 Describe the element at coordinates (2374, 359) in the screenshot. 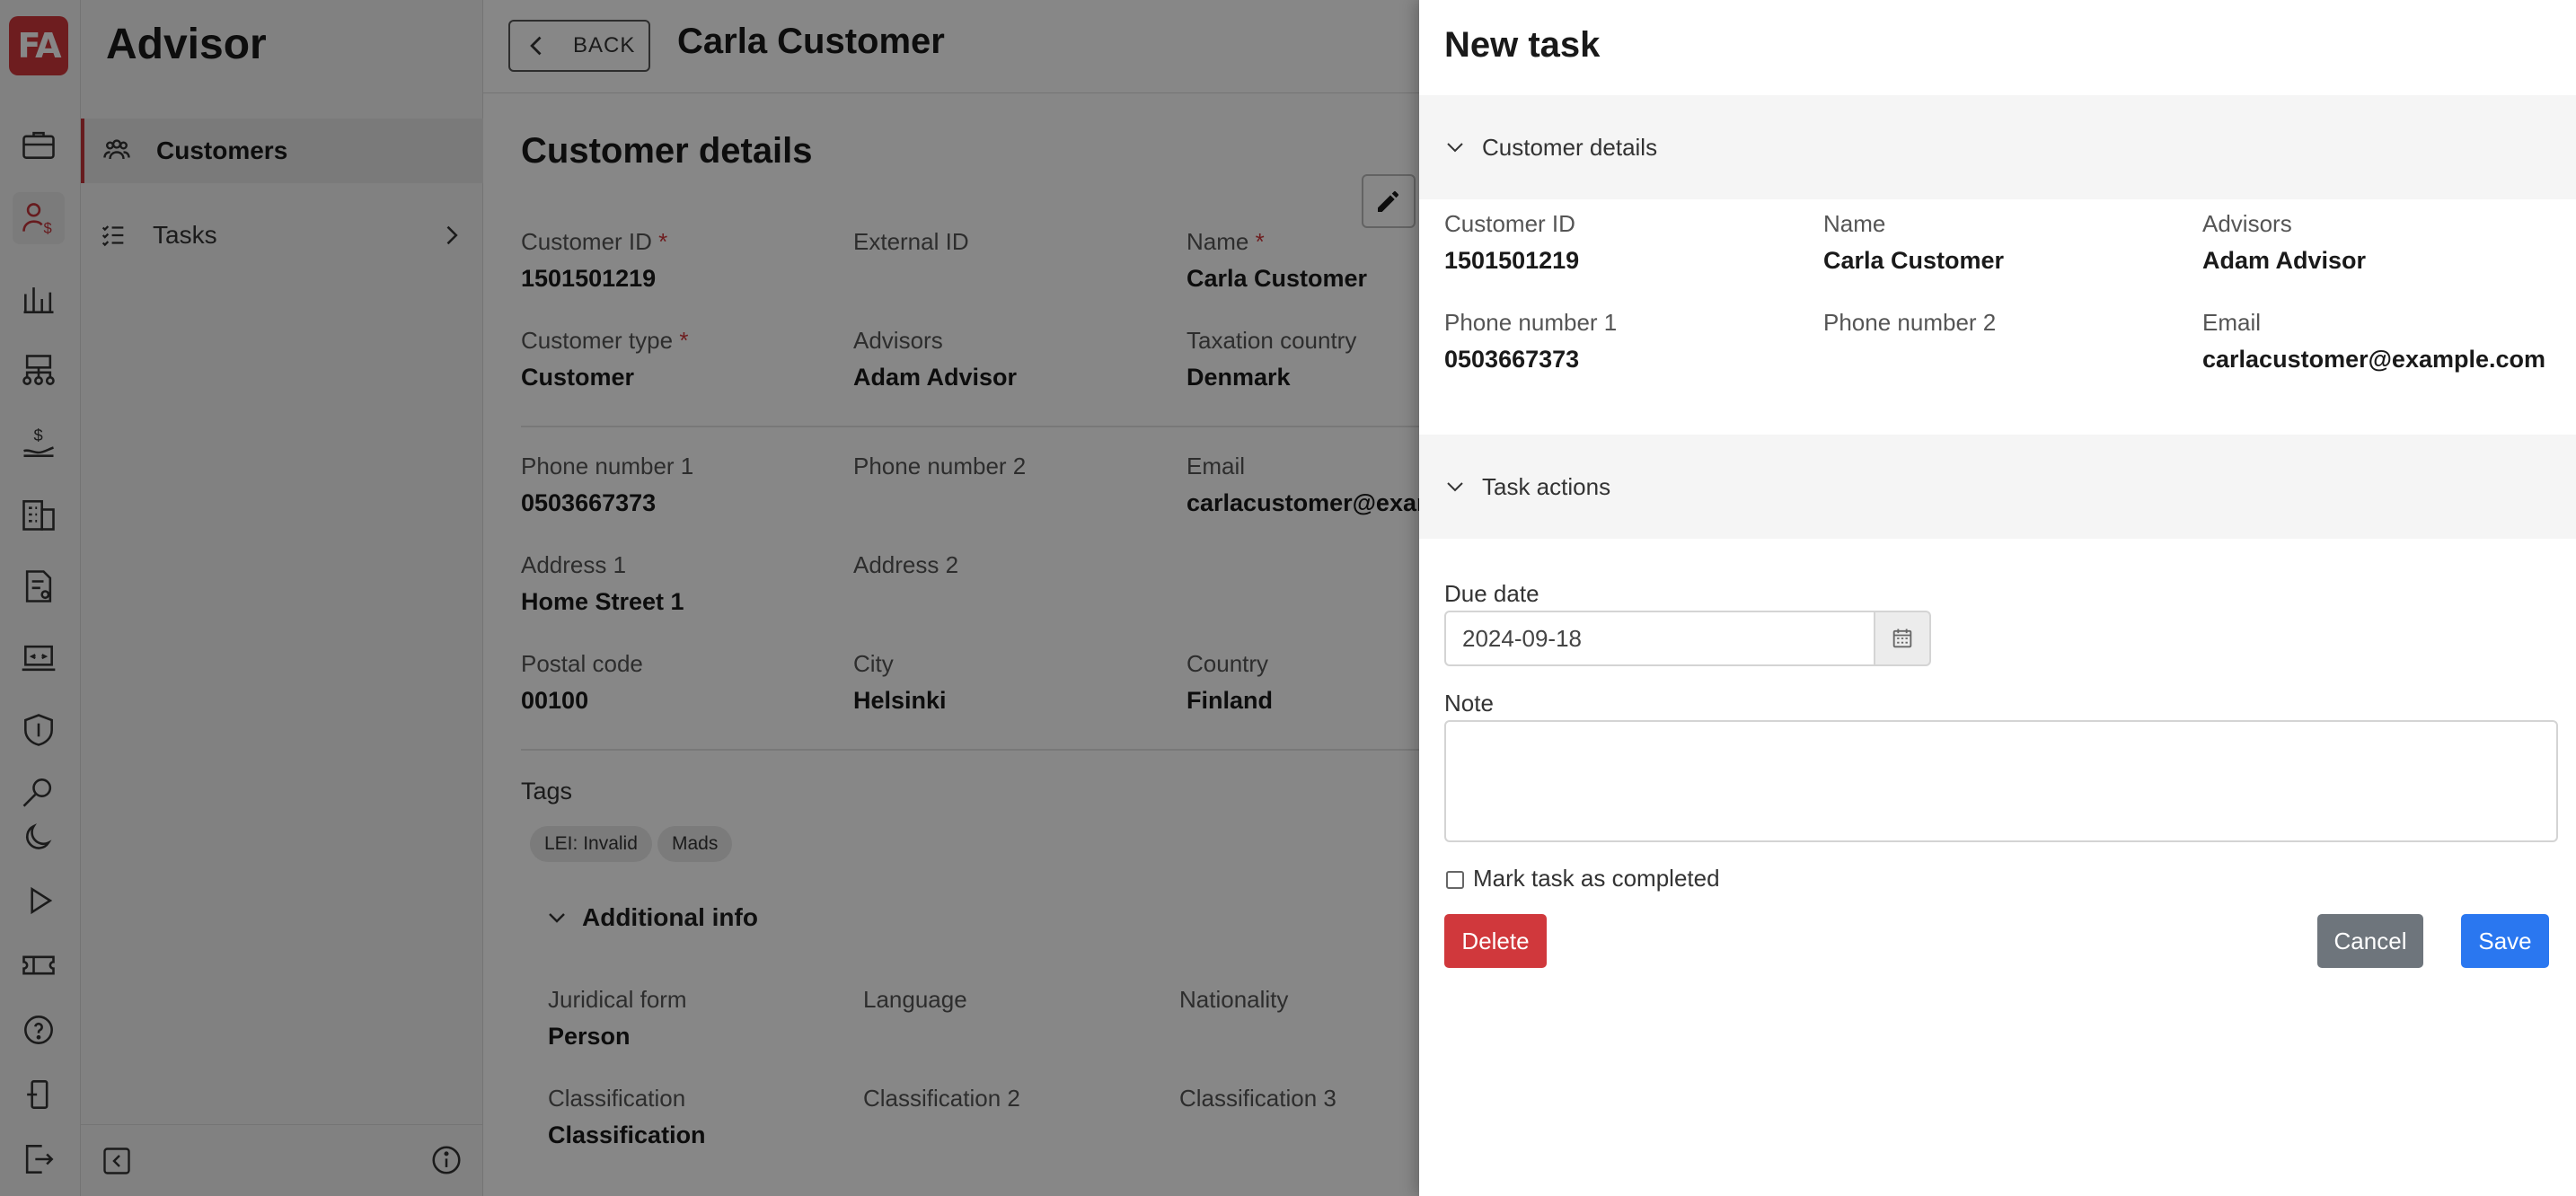

I see `field-value: carlacustomer@example.com` at that location.